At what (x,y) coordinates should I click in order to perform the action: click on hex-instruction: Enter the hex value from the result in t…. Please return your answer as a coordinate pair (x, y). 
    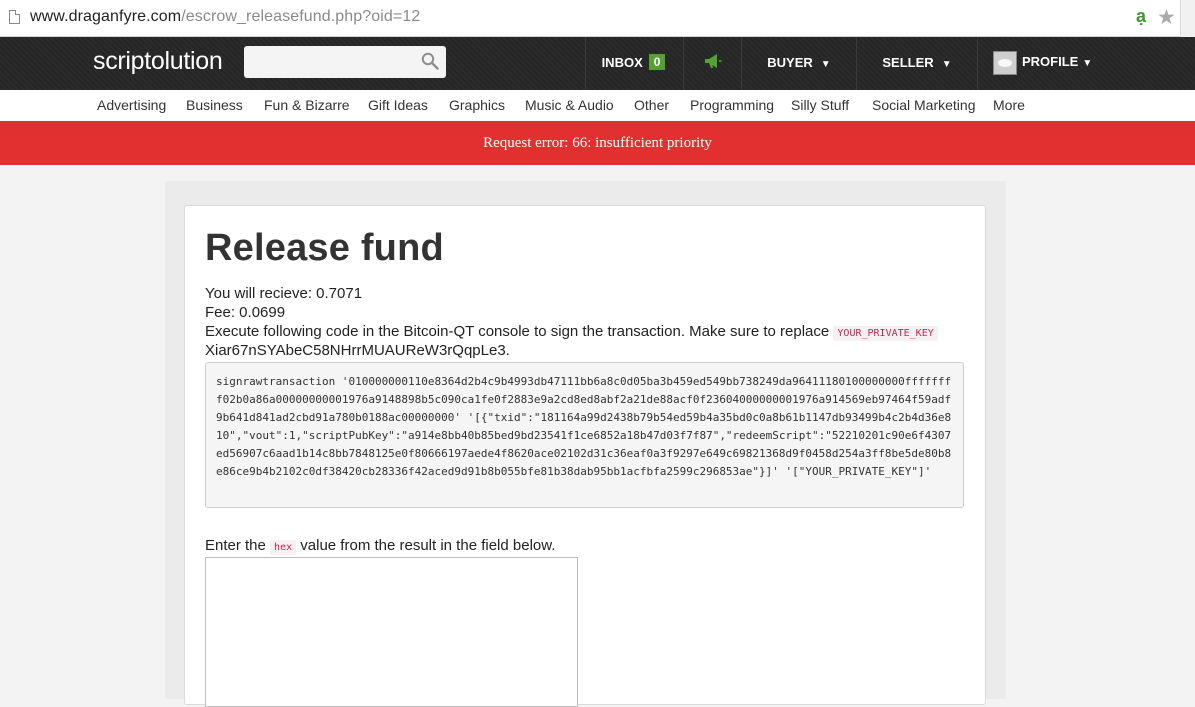
    Looking at the image, I should click on (380, 546).